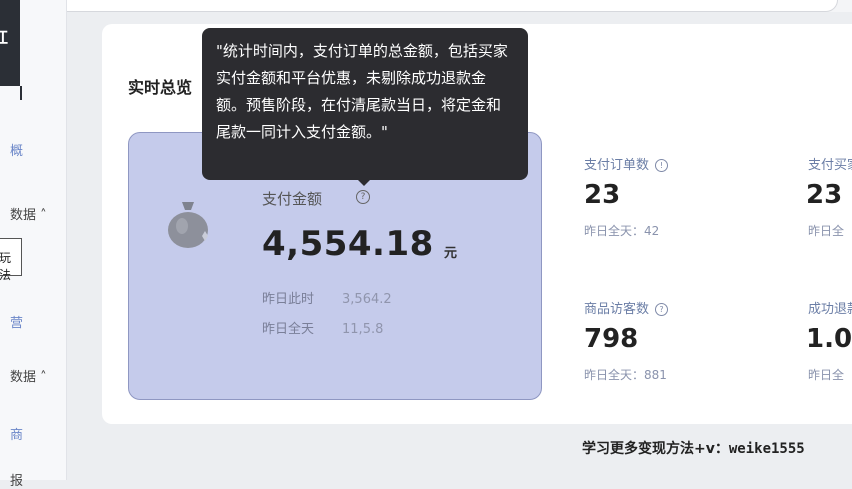 This screenshot has width=852, height=489. I want to click on sidebar-item-active: 玩法, so click(11, 260).